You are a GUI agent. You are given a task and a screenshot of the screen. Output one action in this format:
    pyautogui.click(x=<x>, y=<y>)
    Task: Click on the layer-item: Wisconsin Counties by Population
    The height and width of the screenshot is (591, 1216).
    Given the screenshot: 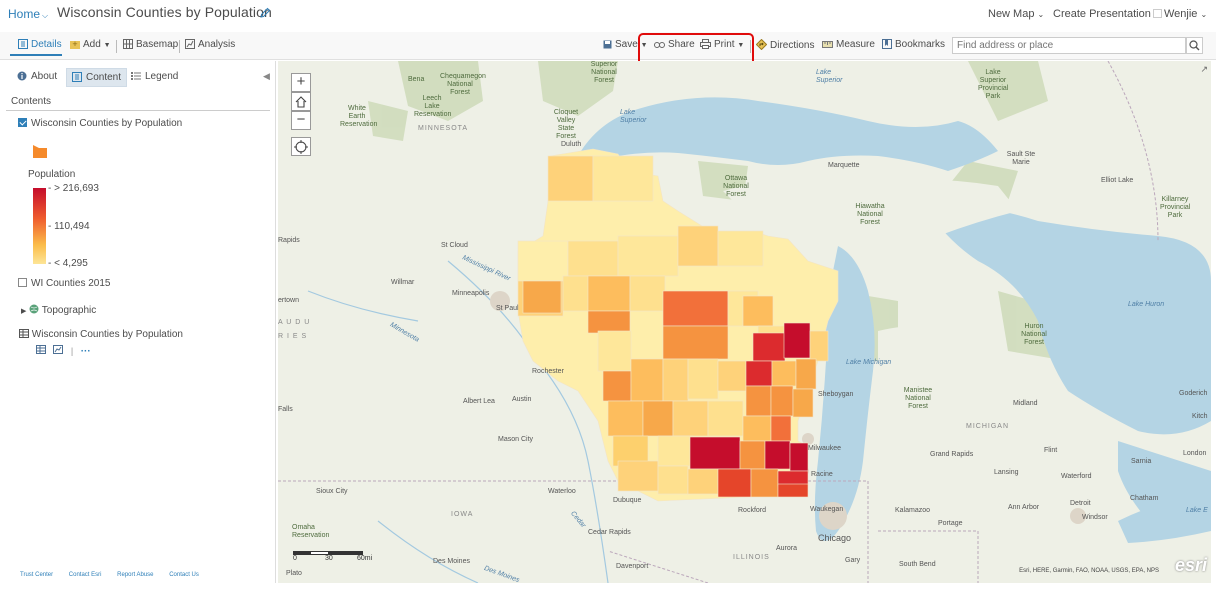 What is the action you would take?
    pyautogui.click(x=100, y=123)
    